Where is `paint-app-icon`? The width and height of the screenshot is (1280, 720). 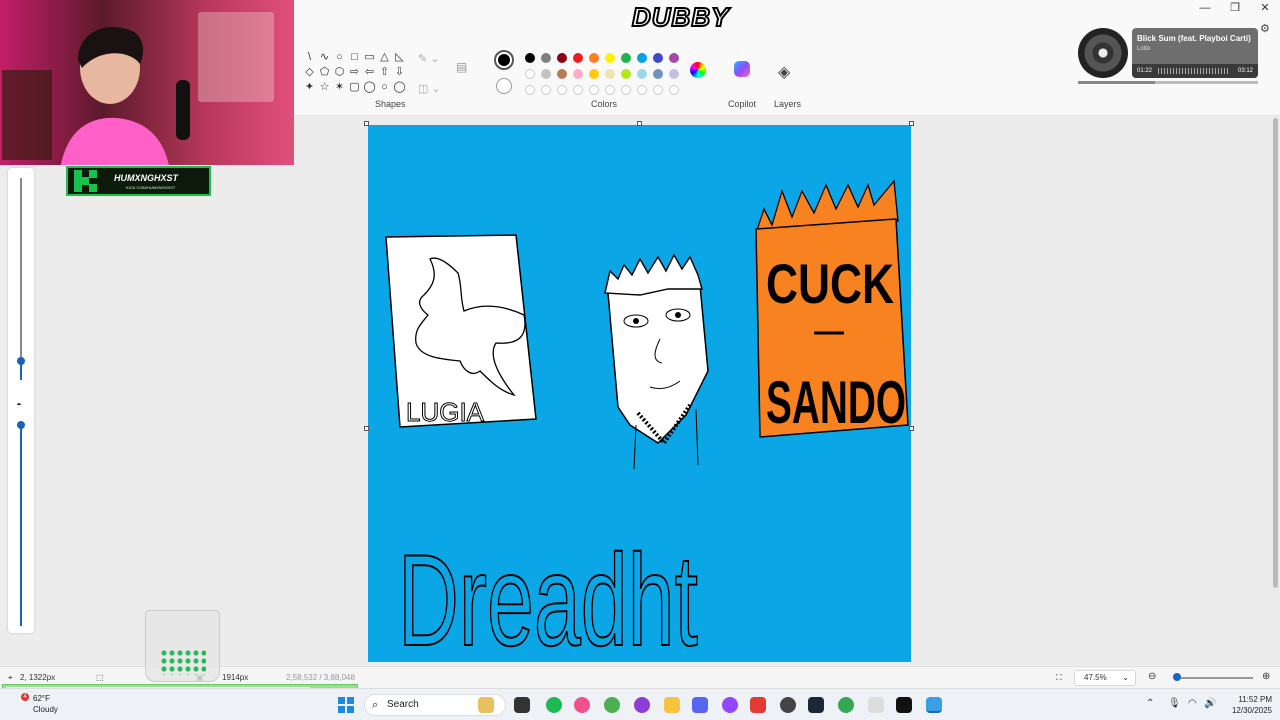
paint-app-icon is located at coordinates (934, 705).